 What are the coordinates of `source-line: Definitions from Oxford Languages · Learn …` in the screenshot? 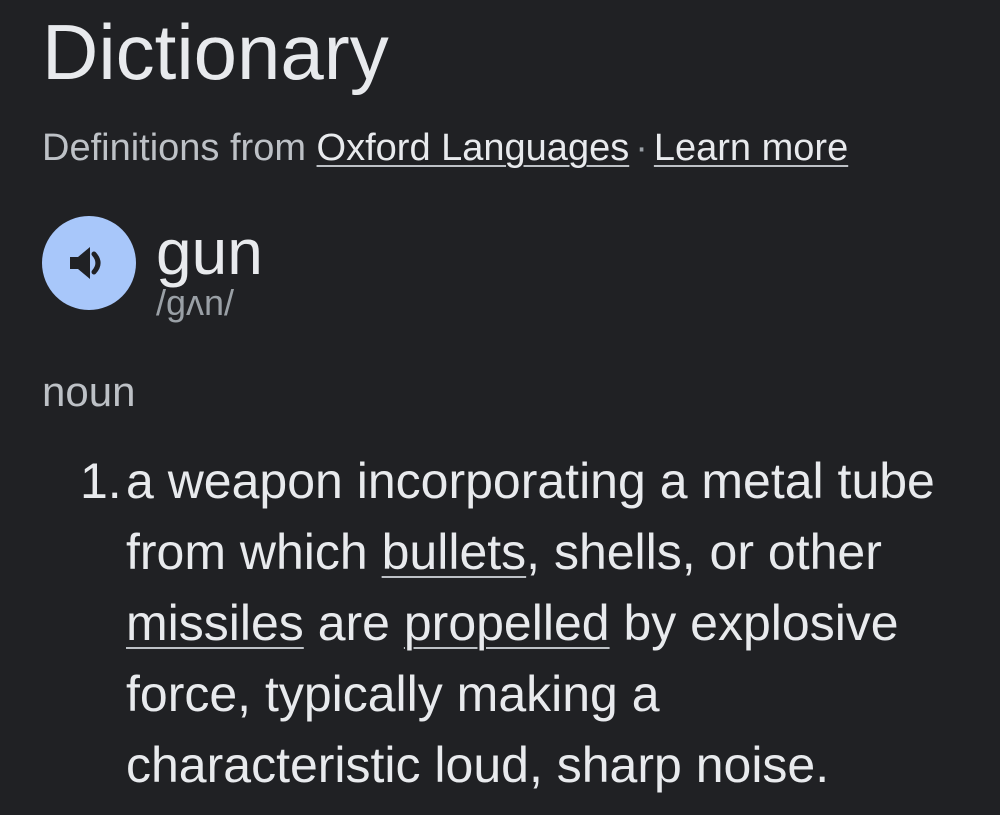 It's located at (445, 148).